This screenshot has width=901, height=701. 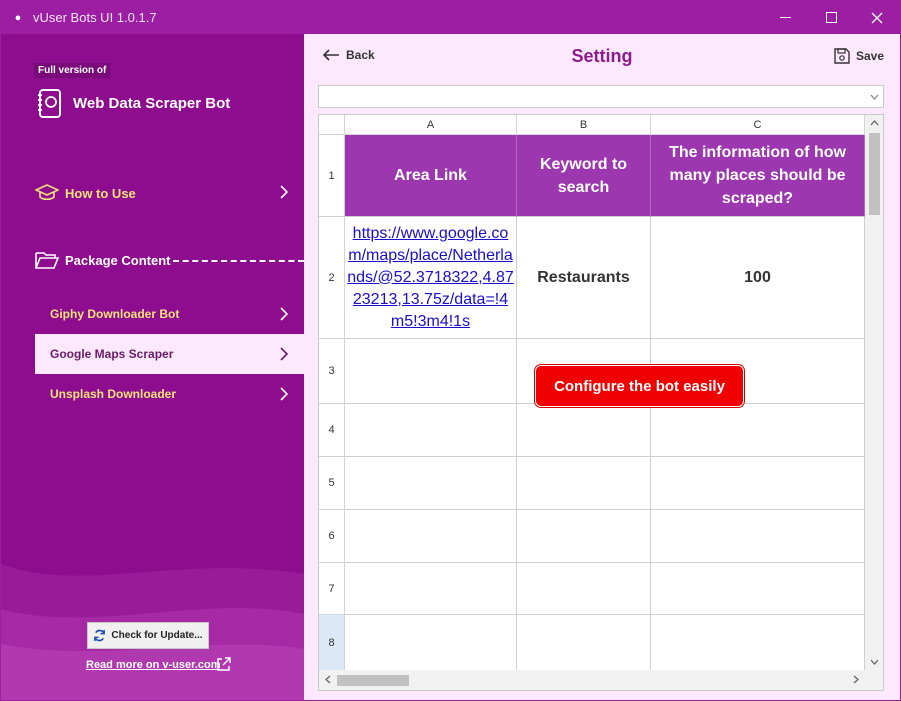 I want to click on column-header: B, so click(x=584, y=125).